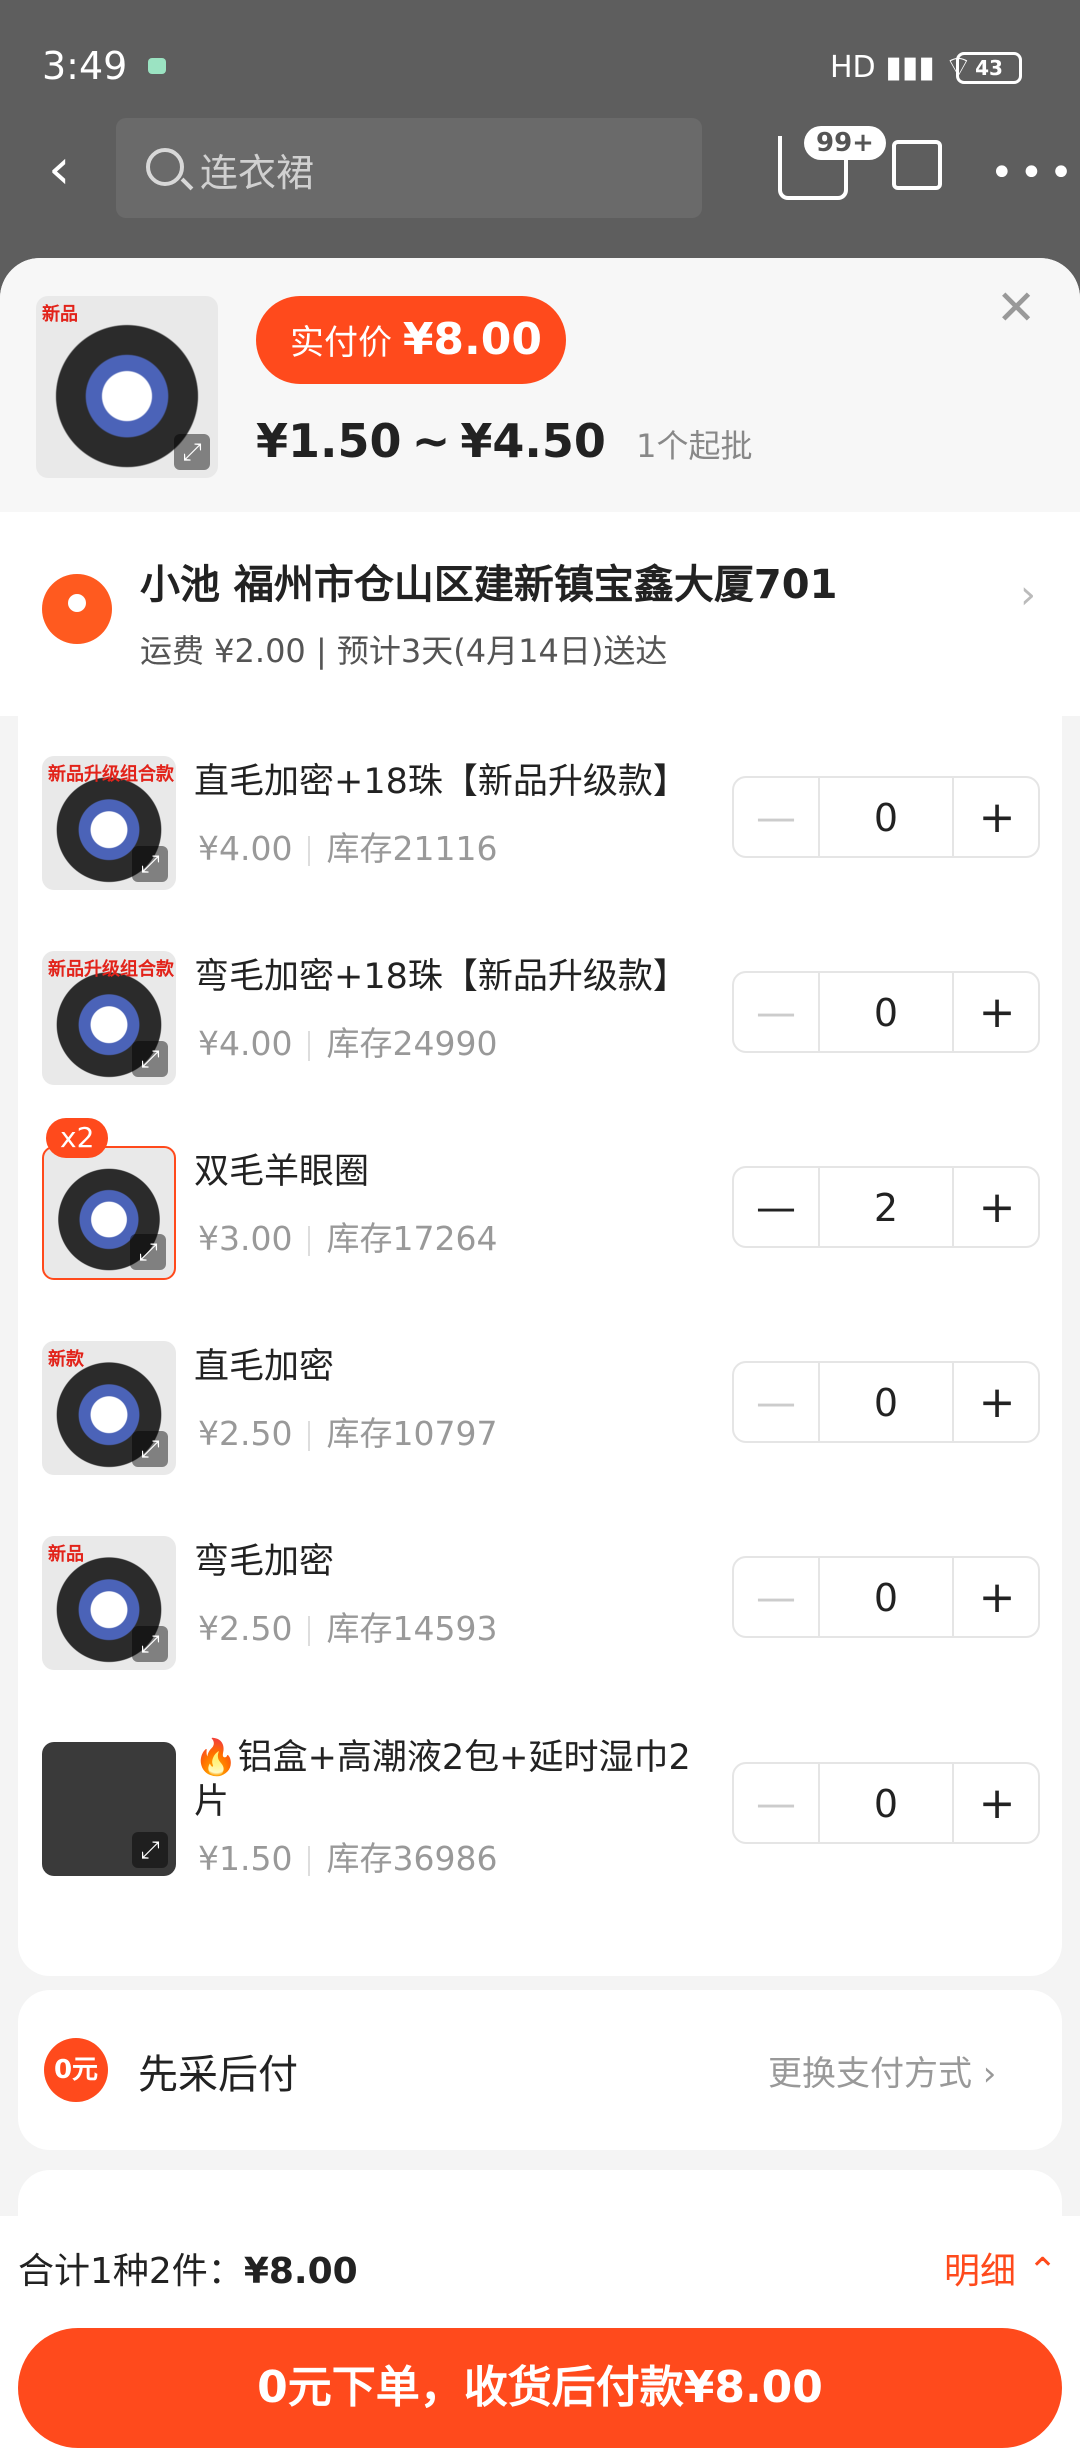 Image resolution: width=1080 pixels, height=2460 pixels. What do you see at coordinates (409, 168) in the screenshot?
I see `search-input: 连衣裙` at bounding box center [409, 168].